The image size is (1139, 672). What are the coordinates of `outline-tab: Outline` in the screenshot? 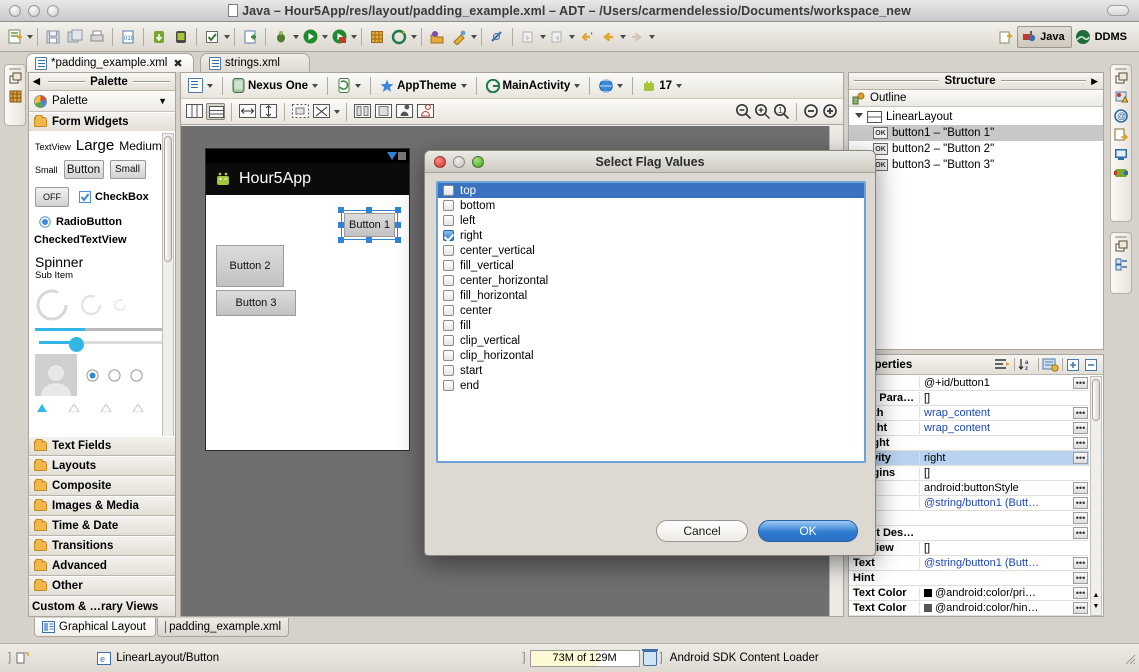 It's located at (976, 98).